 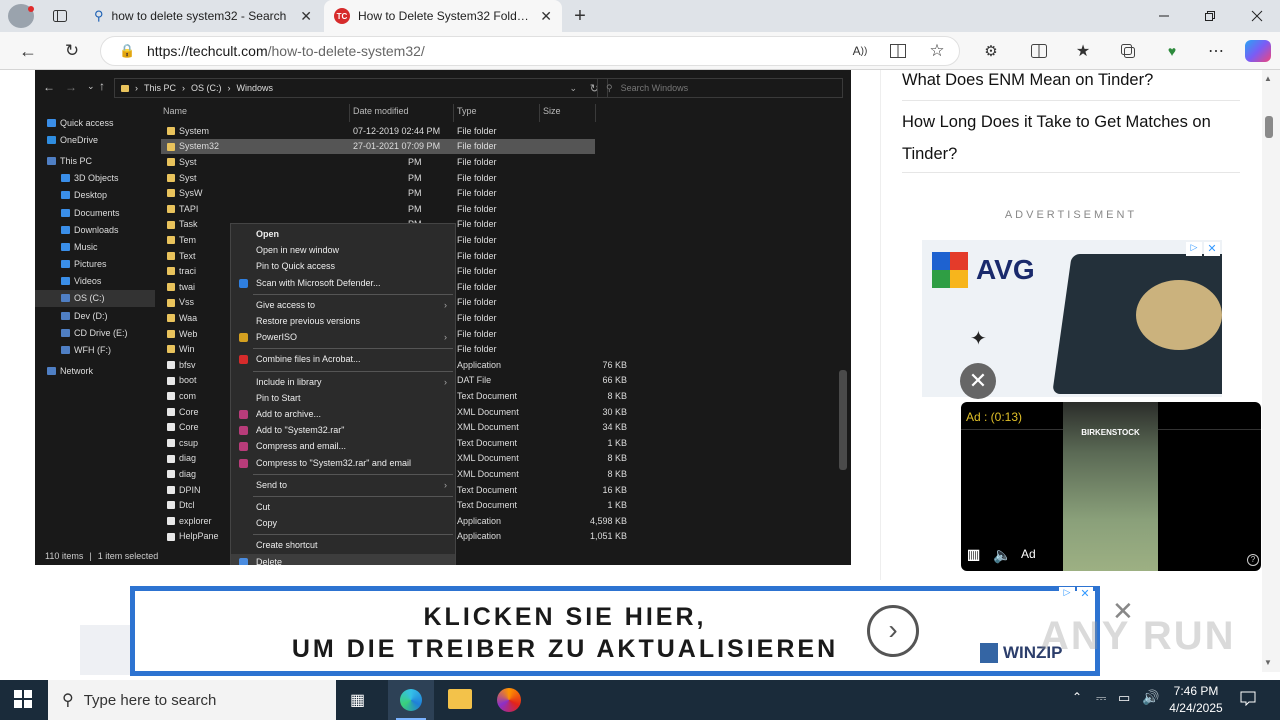 I want to click on immersive-reader-icon, so click(x=898, y=51).